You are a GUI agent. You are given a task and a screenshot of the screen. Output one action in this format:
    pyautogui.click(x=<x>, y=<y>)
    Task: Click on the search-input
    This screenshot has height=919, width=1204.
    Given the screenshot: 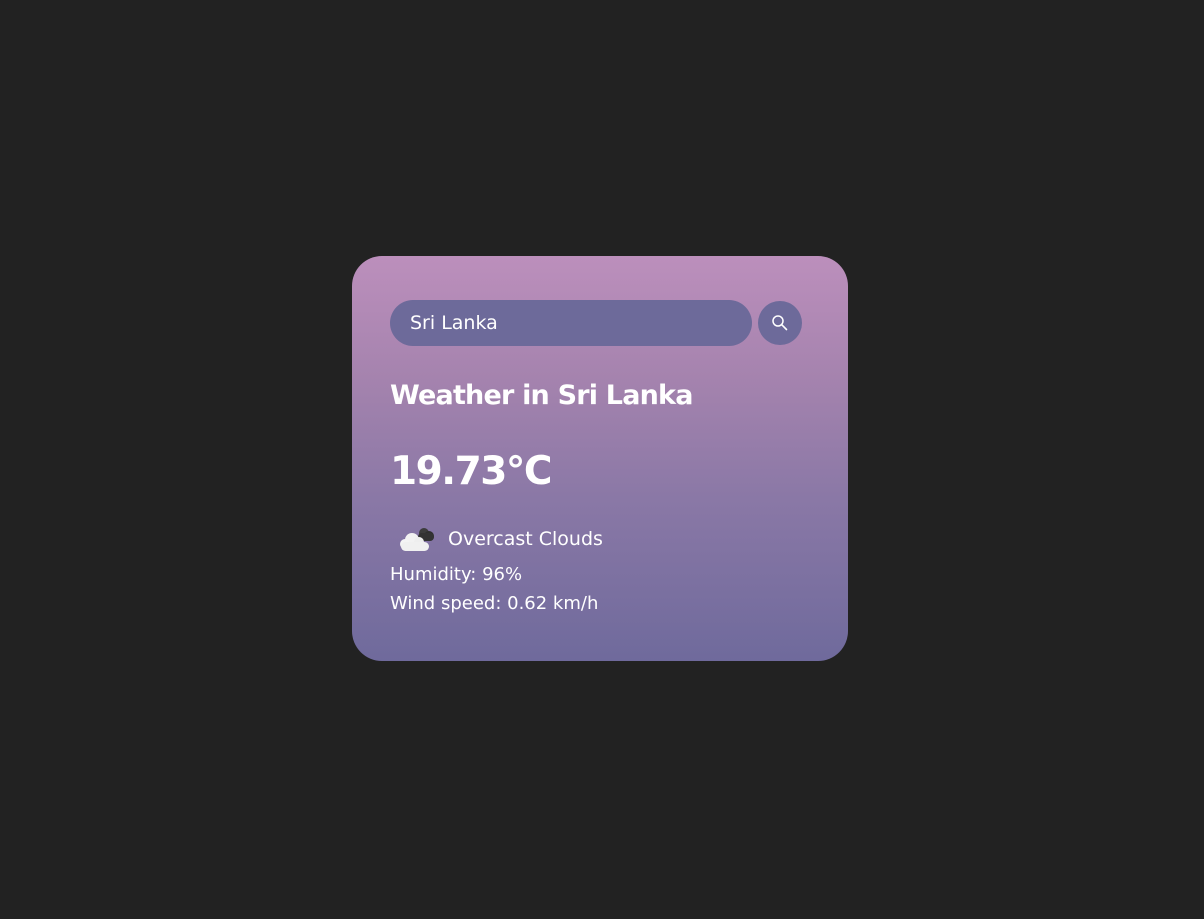 What is the action you would take?
    pyautogui.click(x=571, y=323)
    